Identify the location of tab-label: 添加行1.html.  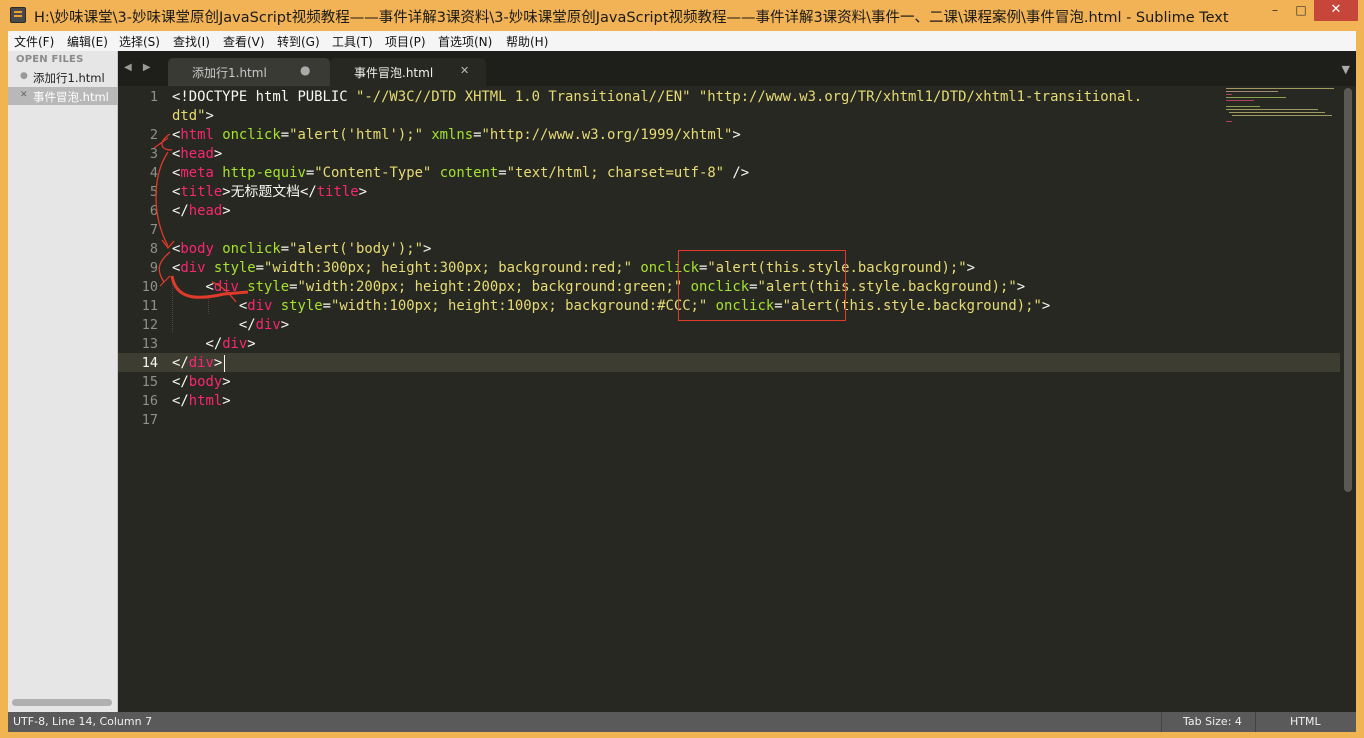
(229, 73).